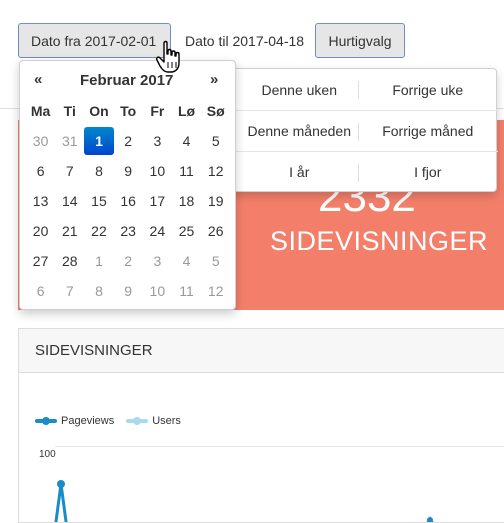 This screenshot has width=504, height=523. I want to click on quick-select-button: Hurtigvalg, so click(360, 40).